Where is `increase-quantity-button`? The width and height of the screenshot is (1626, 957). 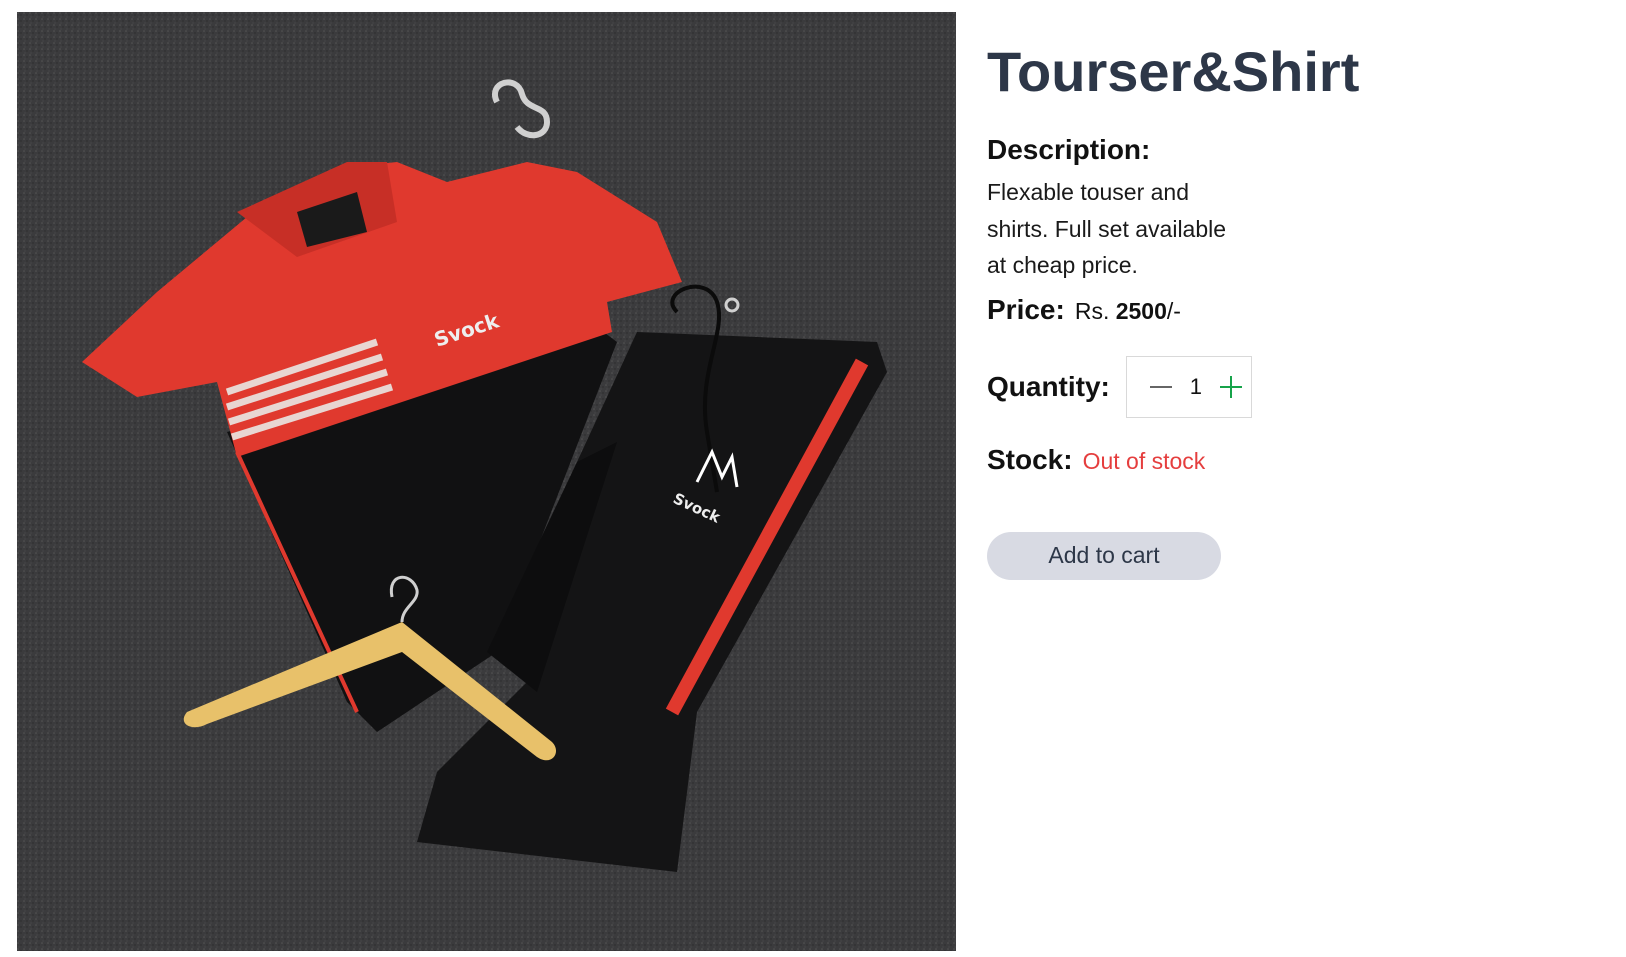
increase-quantity-button is located at coordinates (1231, 387).